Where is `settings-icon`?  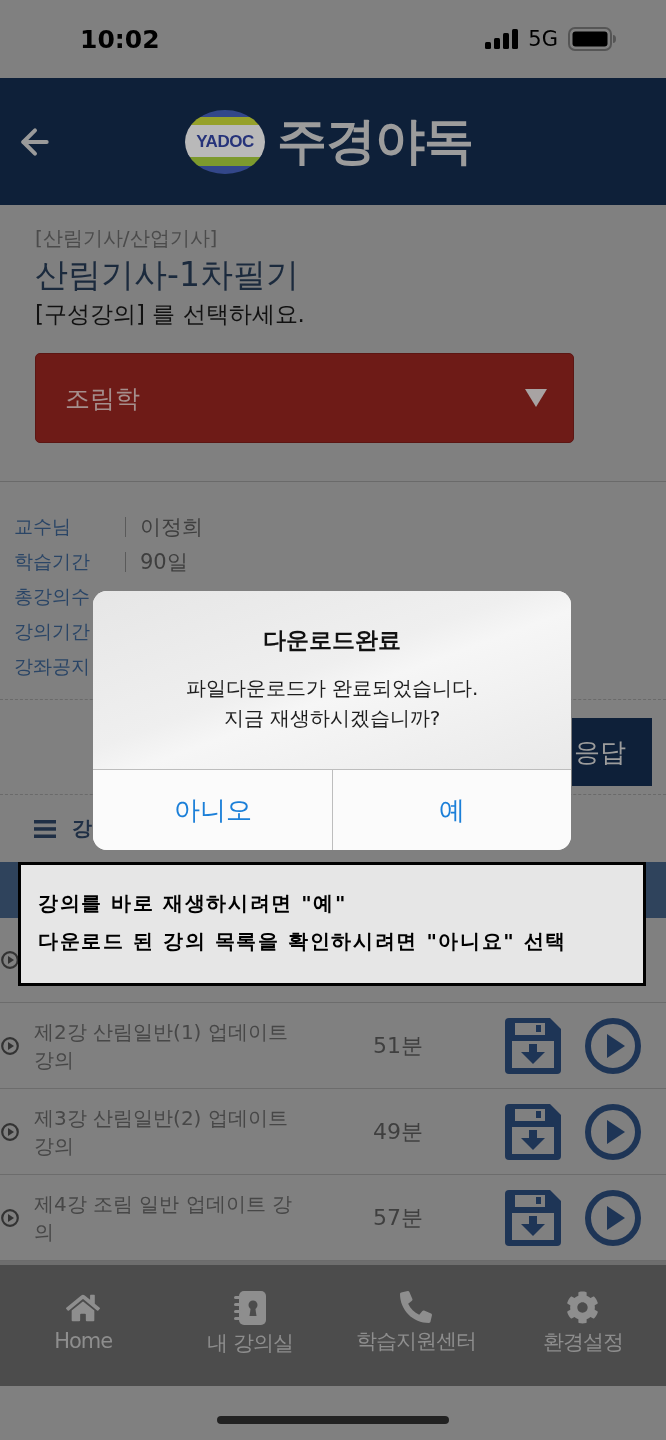
settings-icon is located at coordinates (583, 1307).